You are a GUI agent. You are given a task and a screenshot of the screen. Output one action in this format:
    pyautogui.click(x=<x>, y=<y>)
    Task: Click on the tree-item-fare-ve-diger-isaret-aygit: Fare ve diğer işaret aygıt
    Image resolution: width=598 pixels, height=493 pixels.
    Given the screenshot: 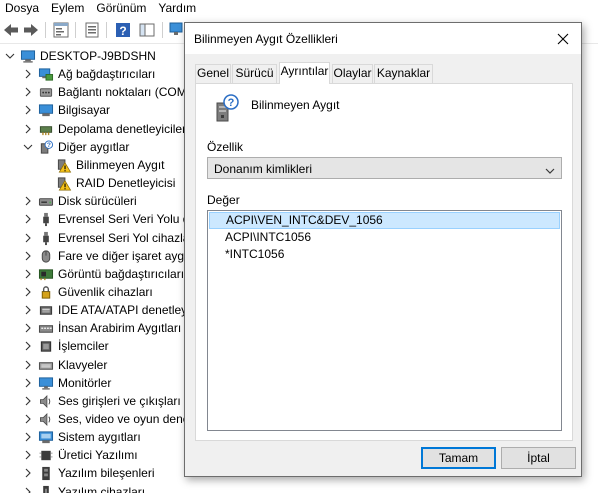 What is the action you would take?
    pyautogui.click(x=92, y=256)
    